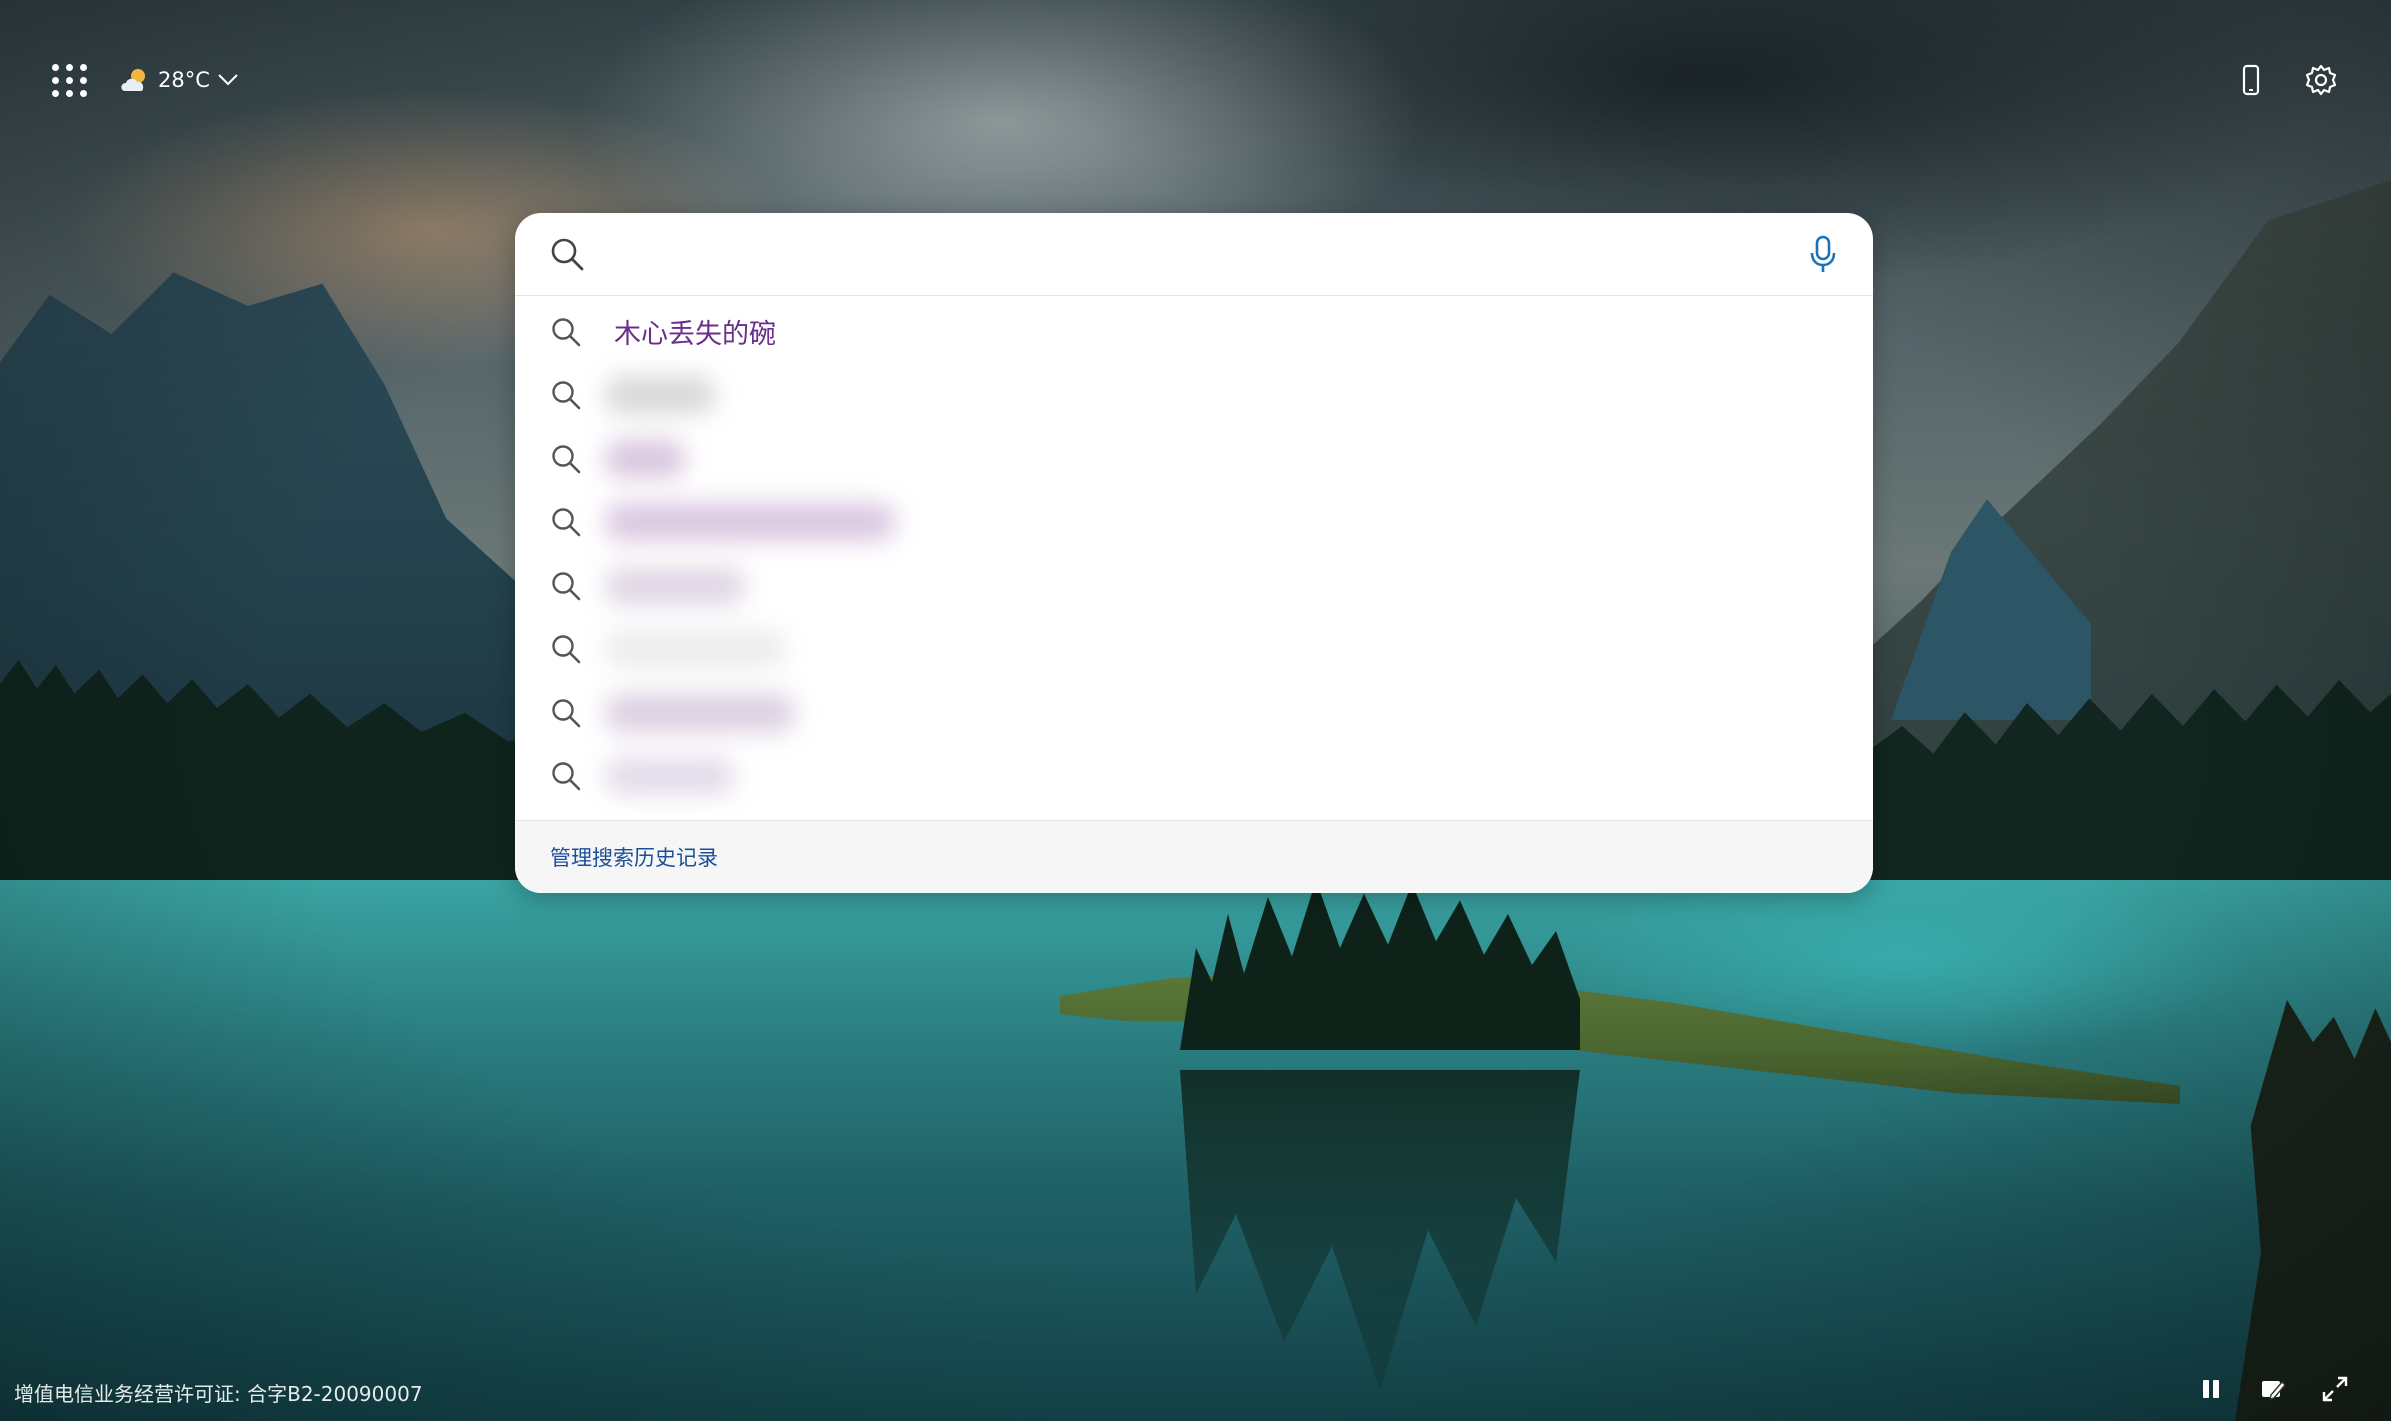 This screenshot has width=2391, height=1421. I want to click on suggestion-text: 木心丢失的碗, so click(695, 335).